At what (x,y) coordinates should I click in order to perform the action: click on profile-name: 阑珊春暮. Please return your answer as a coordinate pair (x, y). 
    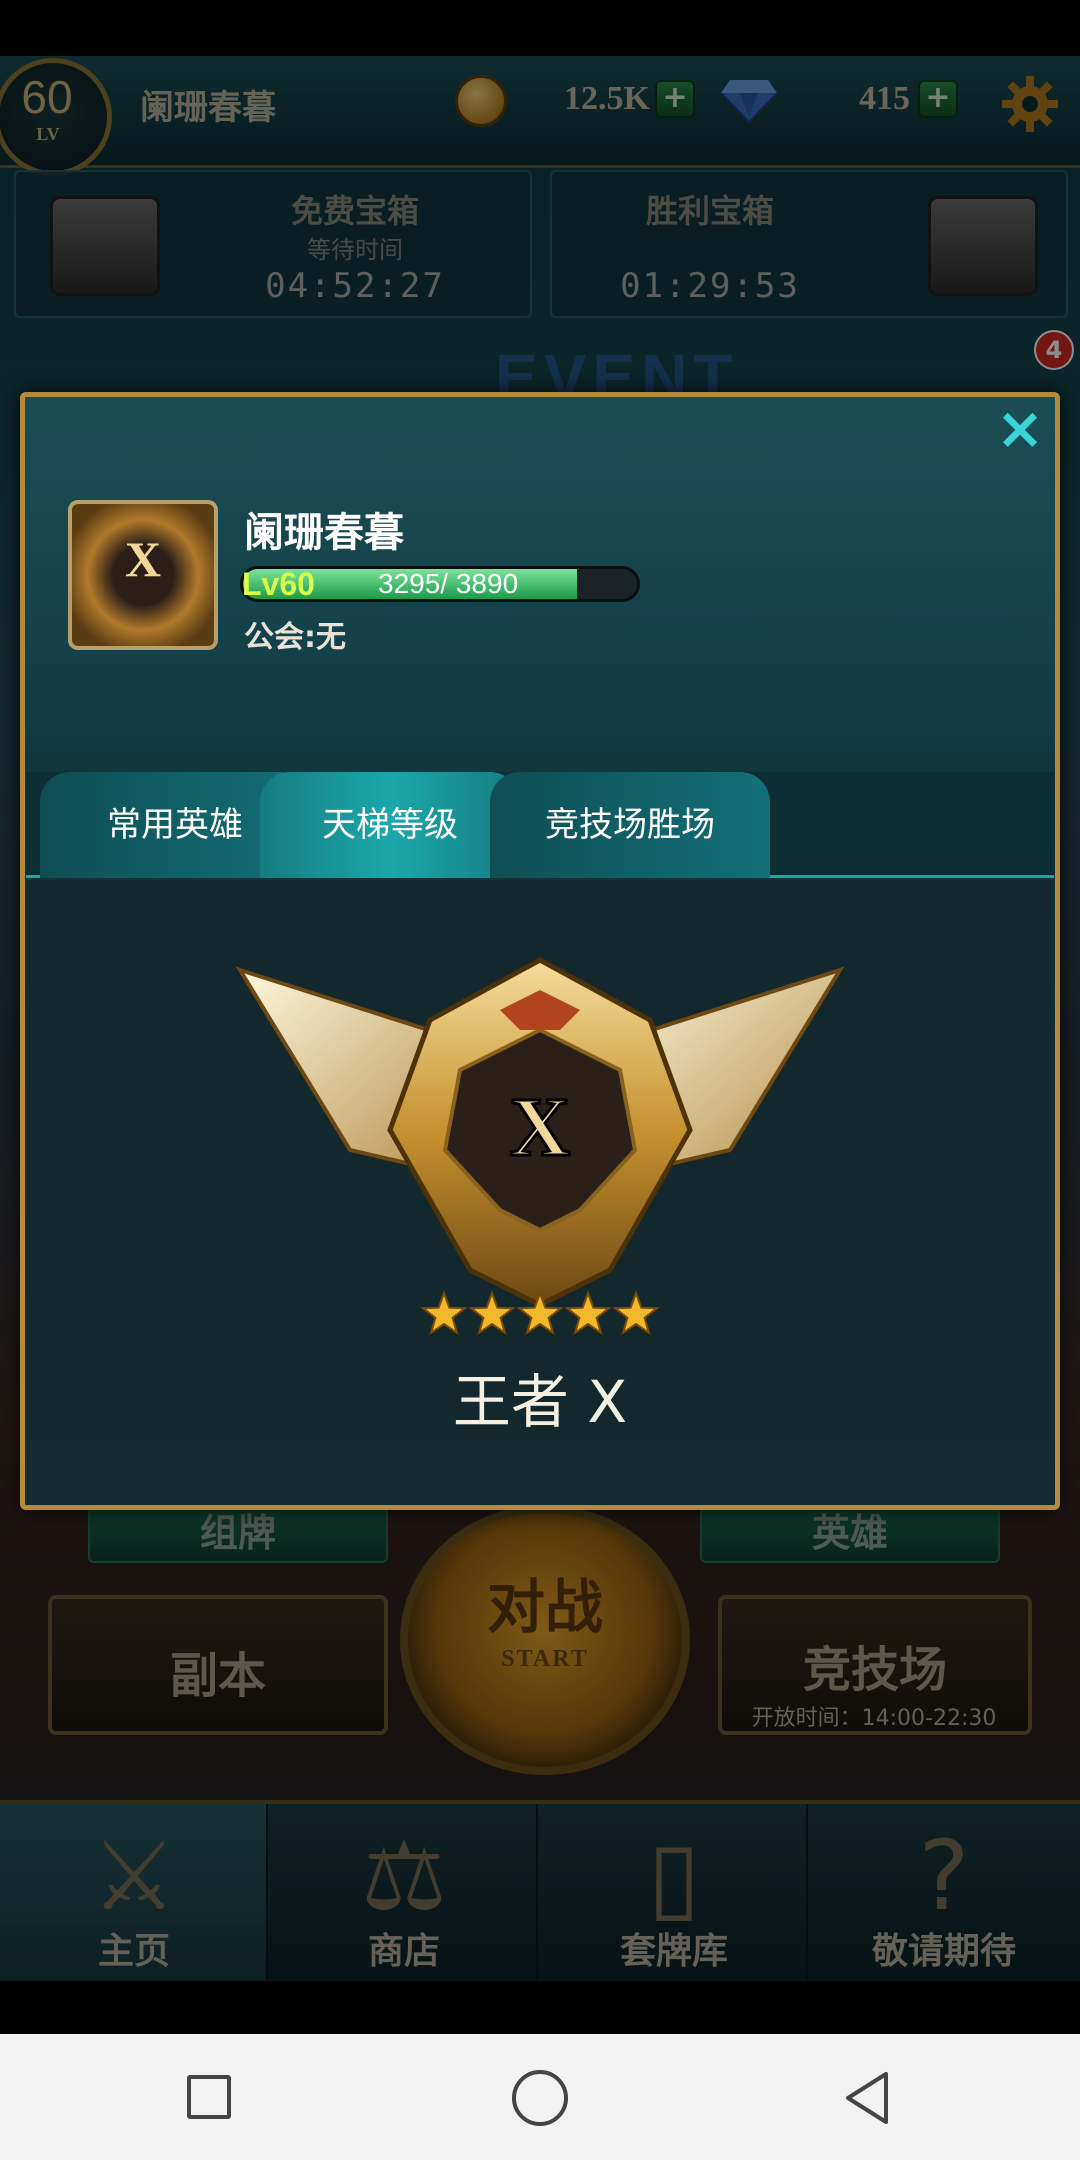
    Looking at the image, I should click on (324, 533).